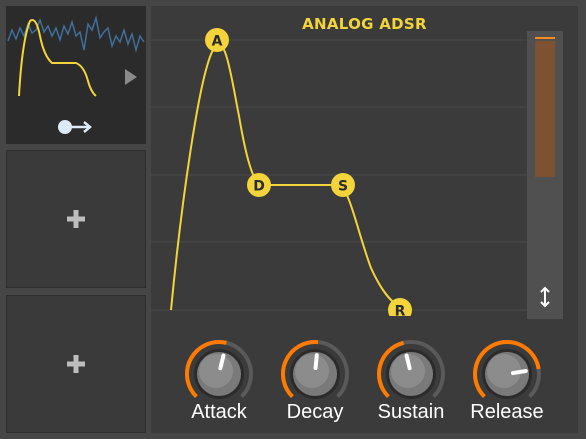  I want to click on envelope-point-decay: D, so click(259, 185).